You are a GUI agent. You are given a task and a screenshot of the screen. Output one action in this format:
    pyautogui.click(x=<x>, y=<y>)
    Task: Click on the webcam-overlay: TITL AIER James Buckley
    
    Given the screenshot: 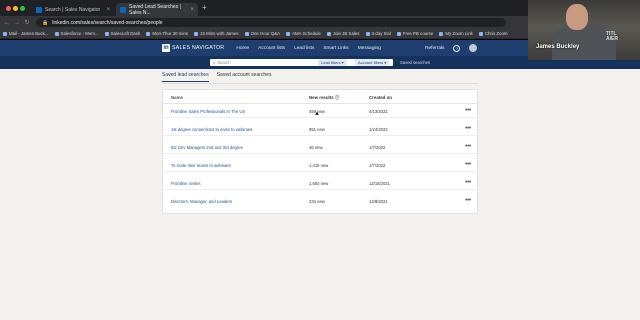 What is the action you would take?
    pyautogui.click(x=584, y=30)
    